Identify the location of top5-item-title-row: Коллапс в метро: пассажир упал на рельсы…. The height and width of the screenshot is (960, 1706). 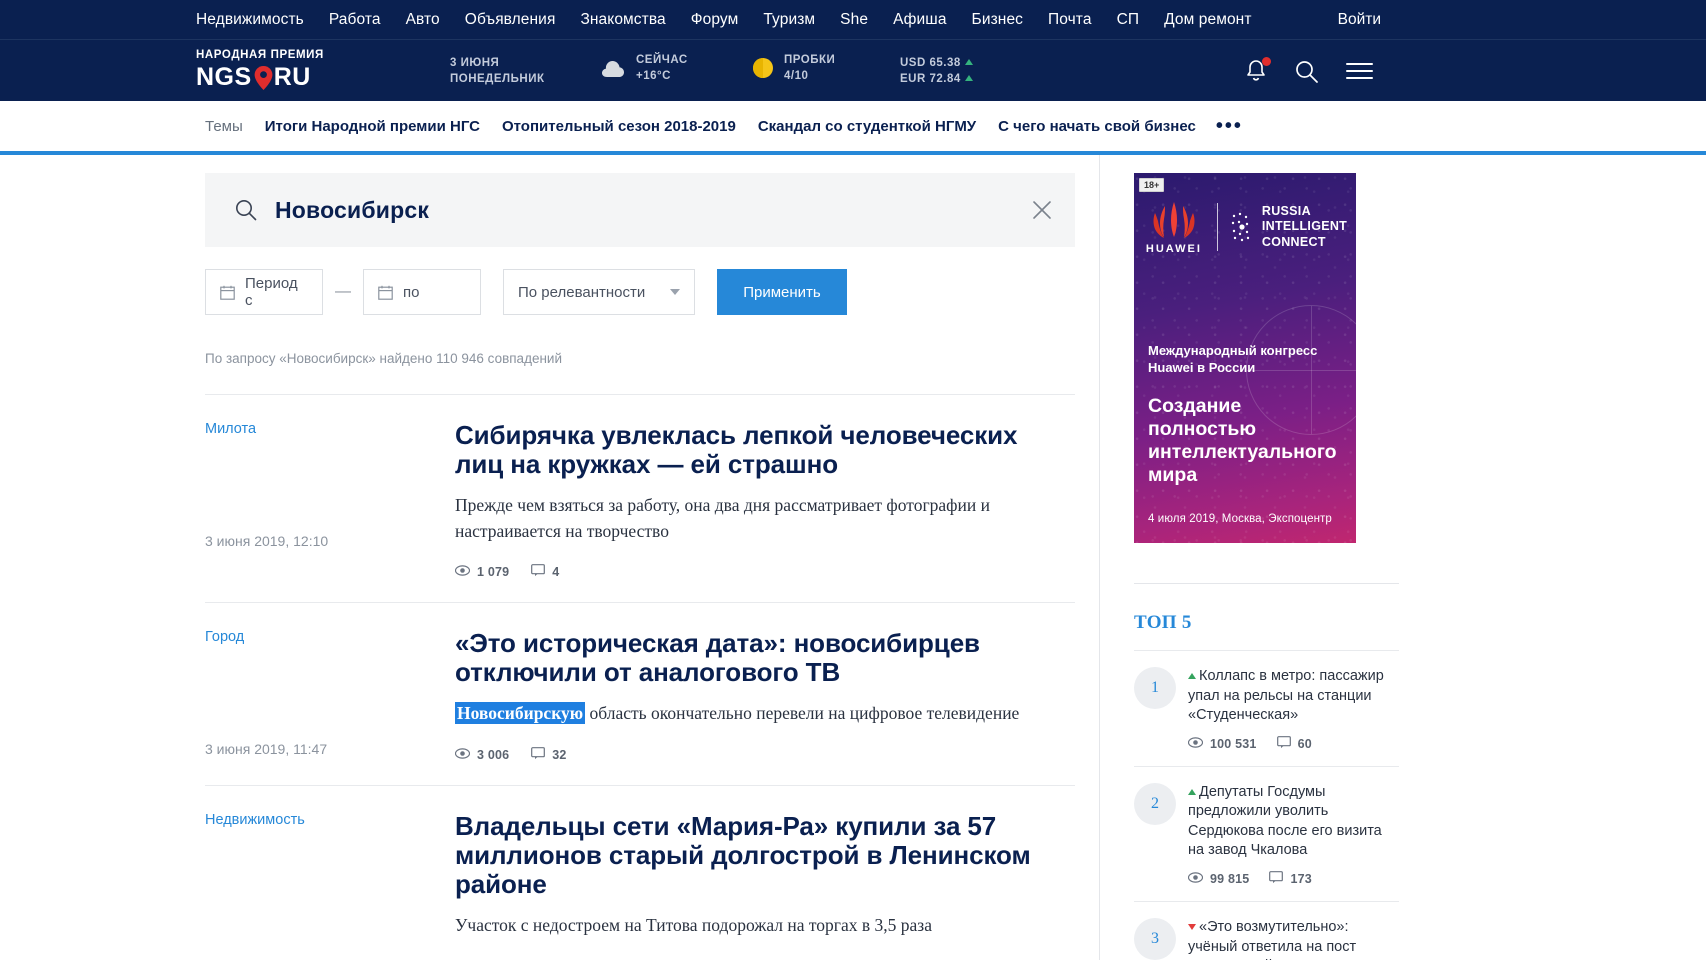
(1293, 696).